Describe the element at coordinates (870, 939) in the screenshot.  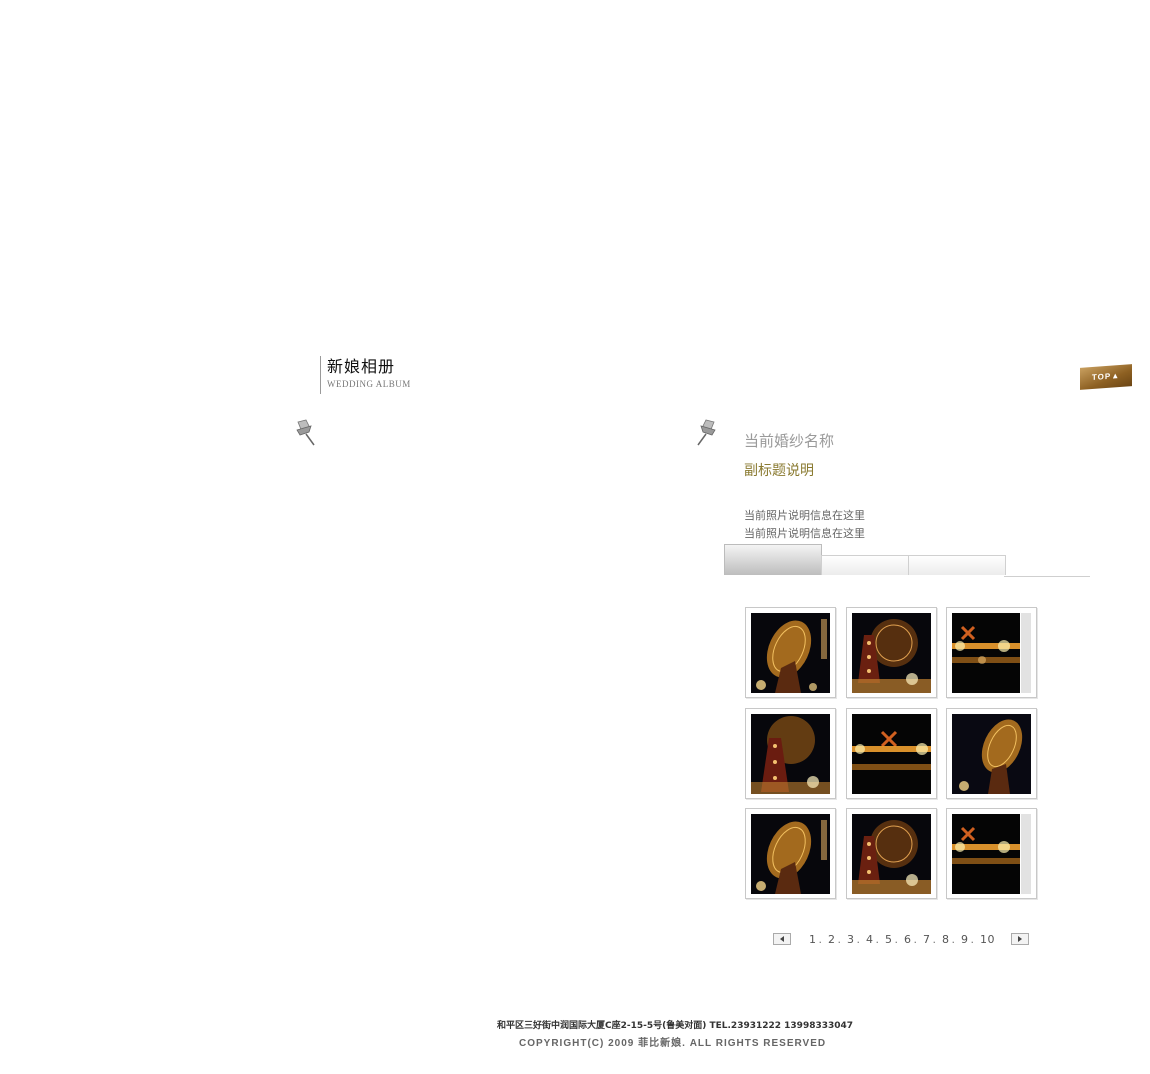
I see `page-link: 4` at that location.